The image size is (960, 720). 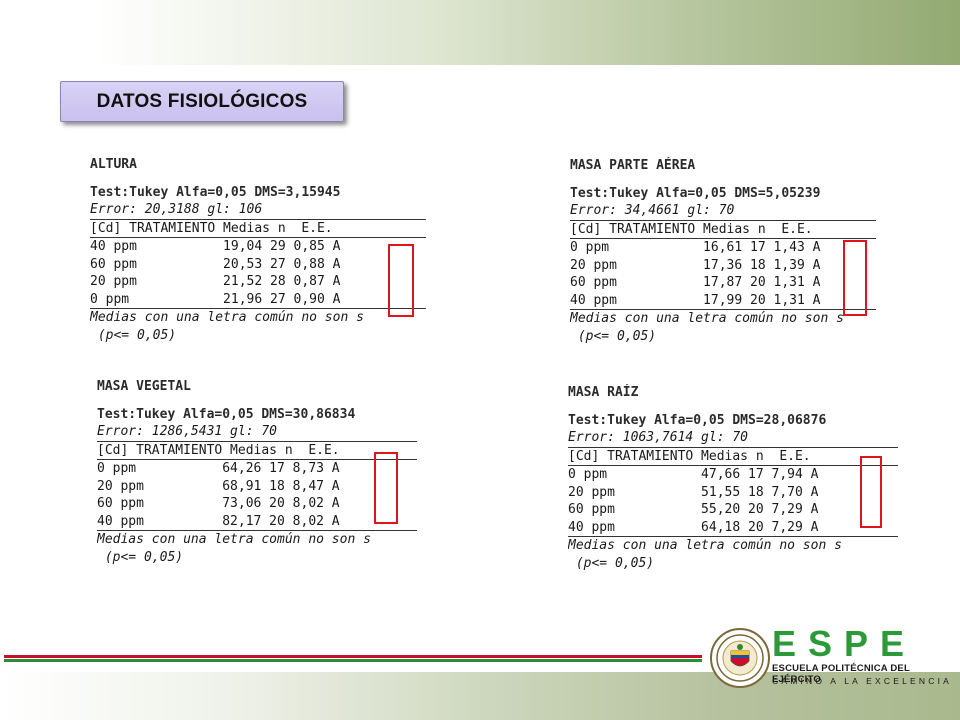 What do you see at coordinates (353, 656) in the screenshot?
I see `red-stripe` at bounding box center [353, 656].